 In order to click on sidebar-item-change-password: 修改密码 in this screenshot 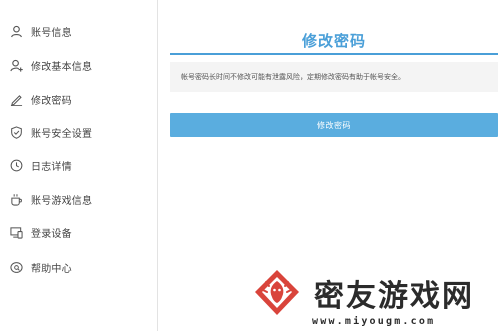, I will do `click(41, 99)`.